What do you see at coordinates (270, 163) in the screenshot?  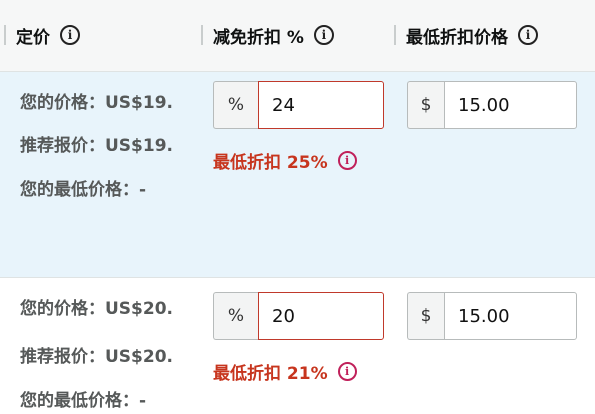 I see `warning-text: 最低折扣 25%` at bounding box center [270, 163].